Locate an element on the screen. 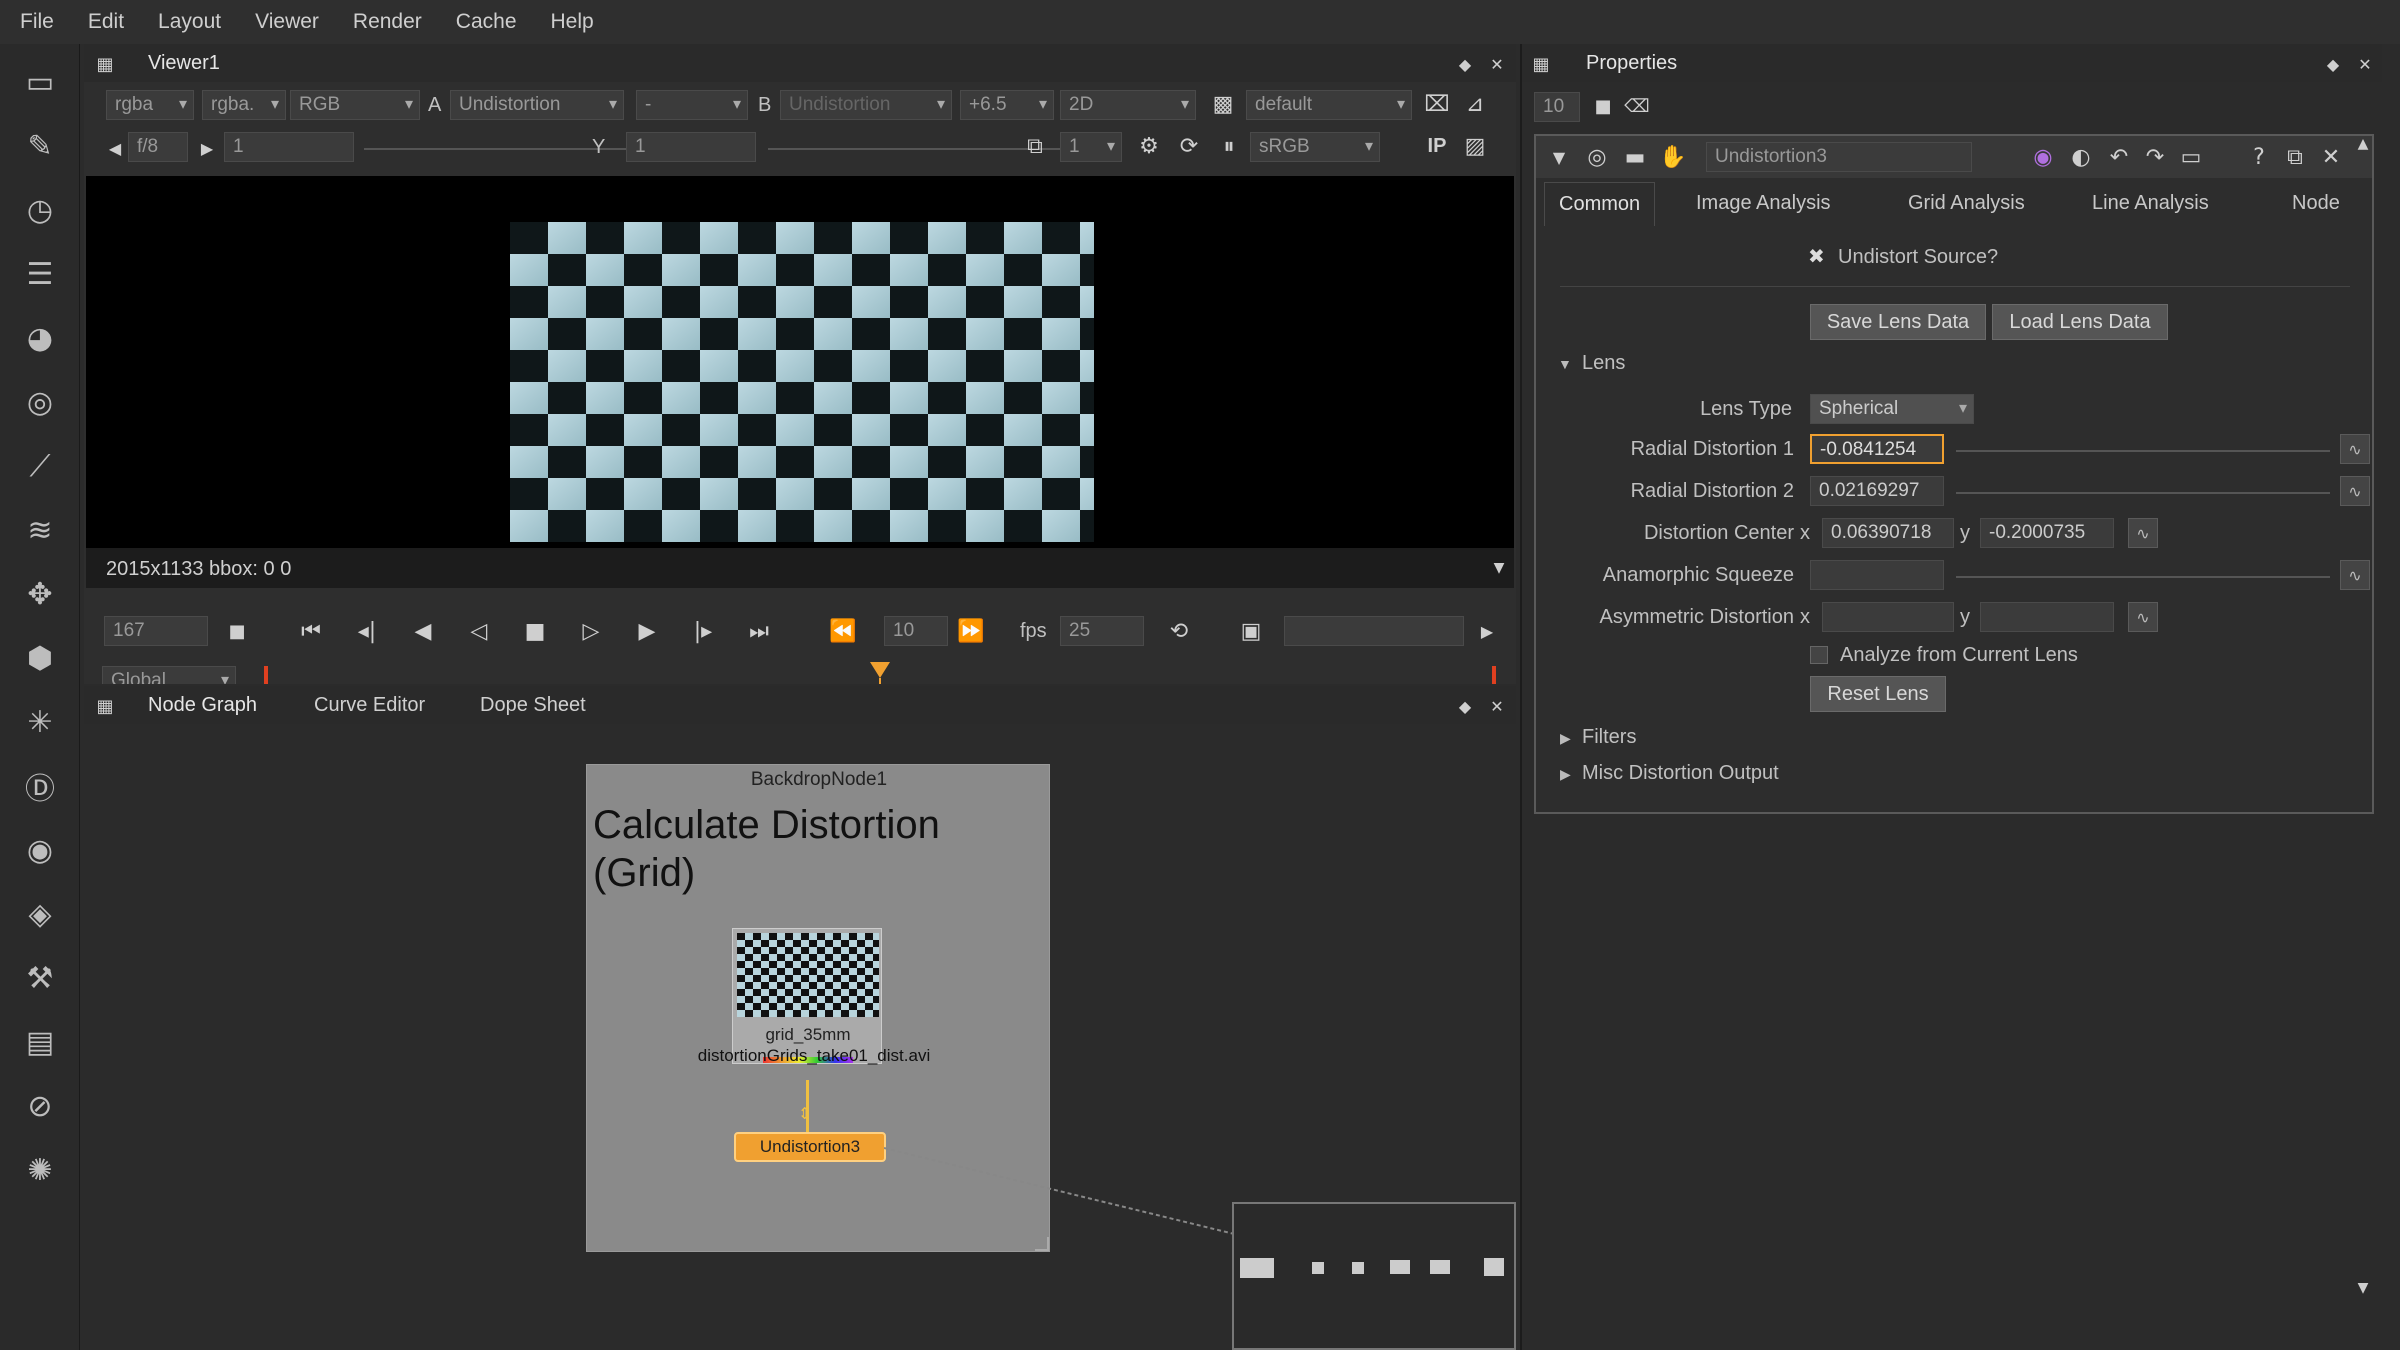  radial-distortion-1-field: -0.0841254 is located at coordinates (1877, 449).